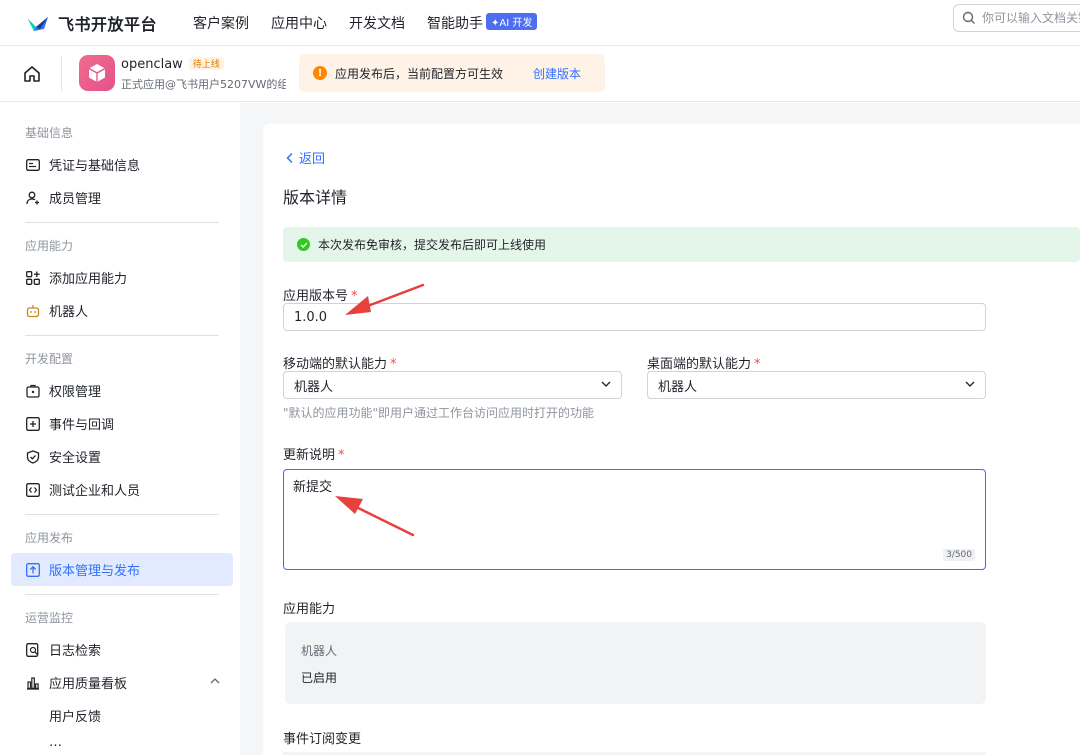 Image resolution: width=1080 pixels, height=755 pixels. What do you see at coordinates (816, 385) in the screenshot?
I see `desktop-default-select: 机器人` at bounding box center [816, 385].